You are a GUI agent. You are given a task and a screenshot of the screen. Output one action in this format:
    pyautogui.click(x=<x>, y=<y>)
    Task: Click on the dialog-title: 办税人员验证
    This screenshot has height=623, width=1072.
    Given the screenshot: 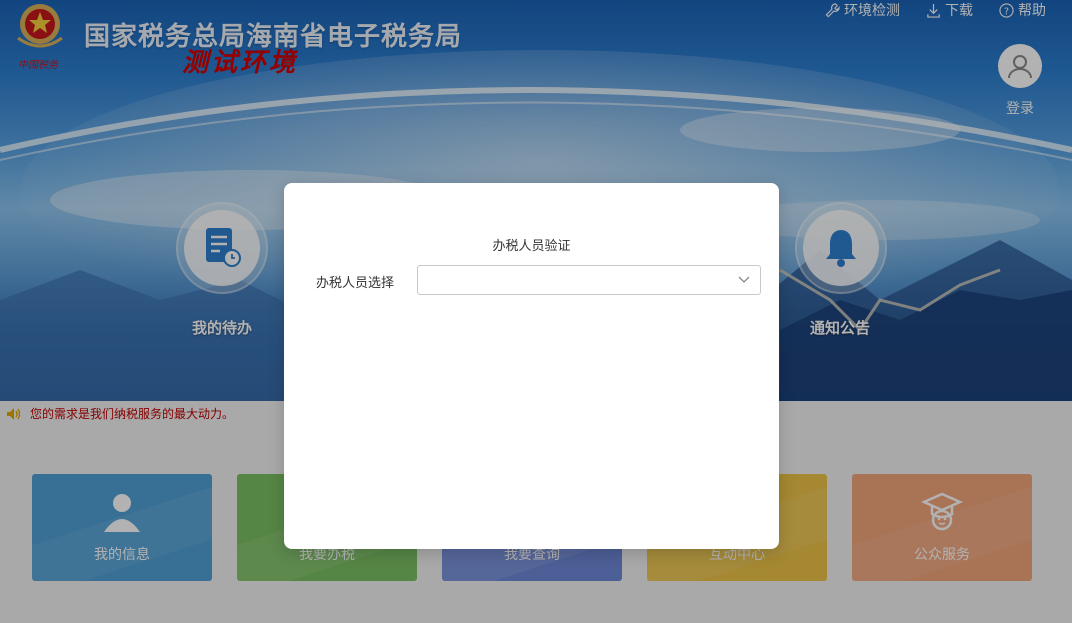 What is the action you would take?
    pyautogui.click(x=531, y=246)
    